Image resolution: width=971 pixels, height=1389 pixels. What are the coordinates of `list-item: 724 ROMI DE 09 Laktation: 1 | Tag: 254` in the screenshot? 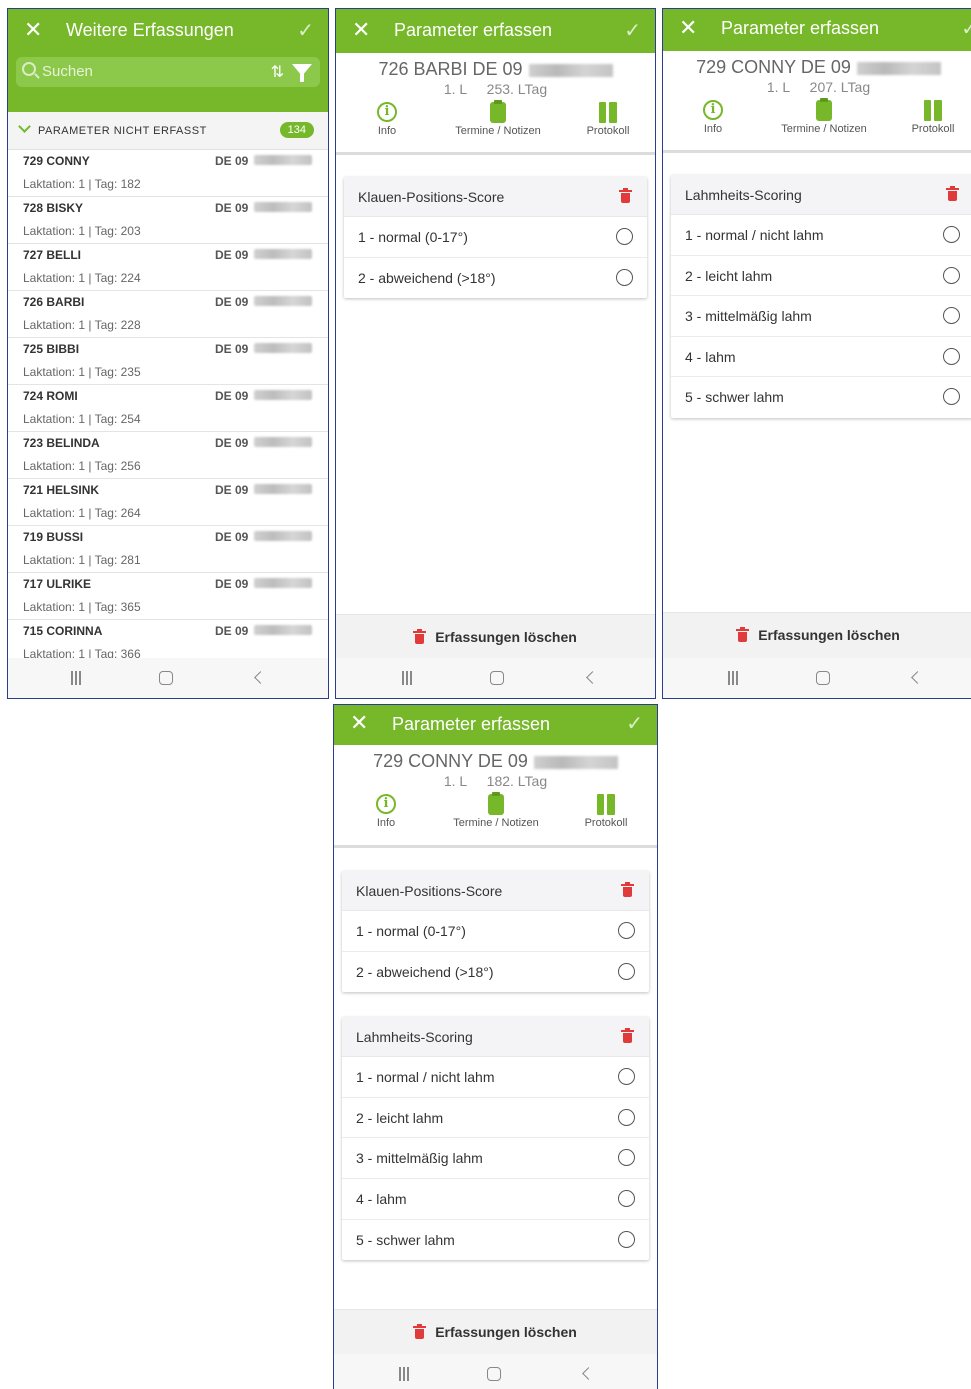 It's located at (168, 408).